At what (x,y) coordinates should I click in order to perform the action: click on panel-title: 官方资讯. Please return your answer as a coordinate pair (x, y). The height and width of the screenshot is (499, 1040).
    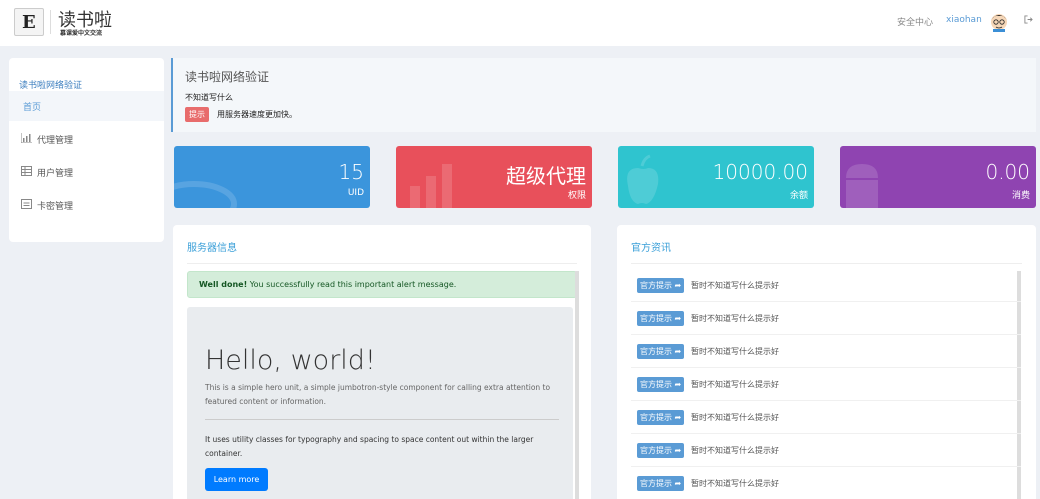
    Looking at the image, I should click on (651, 248).